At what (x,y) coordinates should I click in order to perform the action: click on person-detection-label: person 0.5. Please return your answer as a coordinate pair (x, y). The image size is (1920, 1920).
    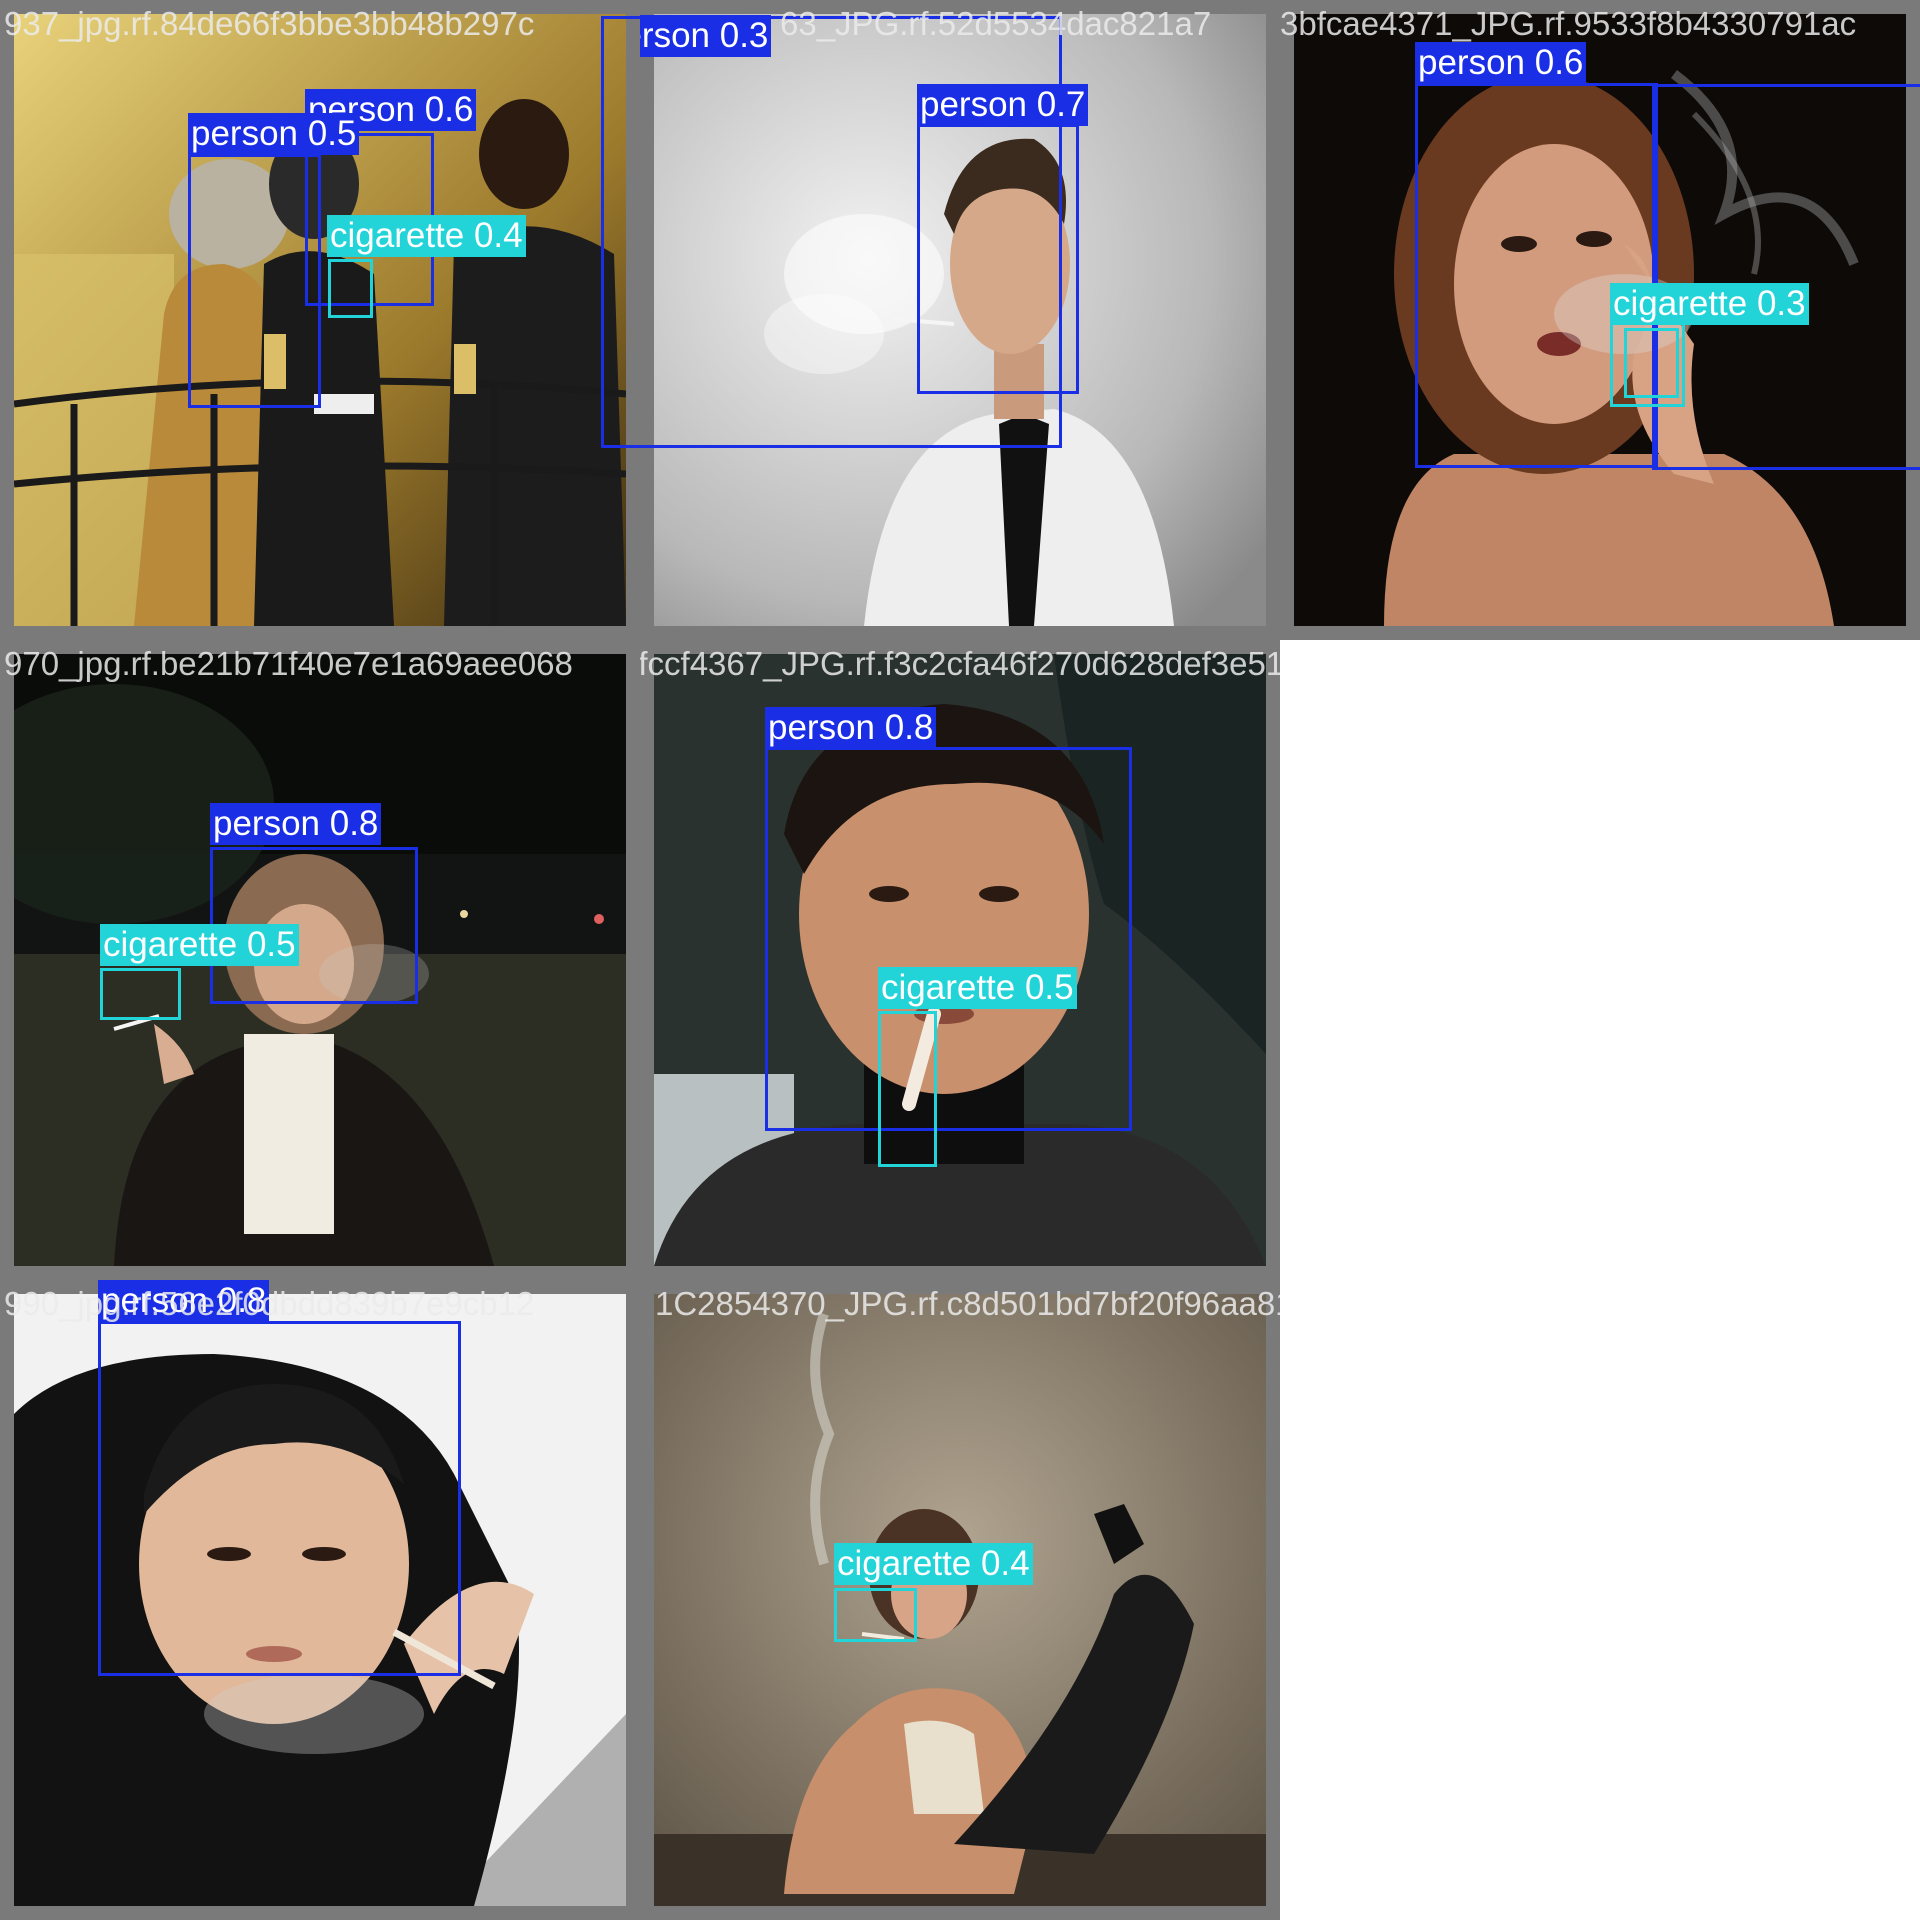
    Looking at the image, I should click on (274, 134).